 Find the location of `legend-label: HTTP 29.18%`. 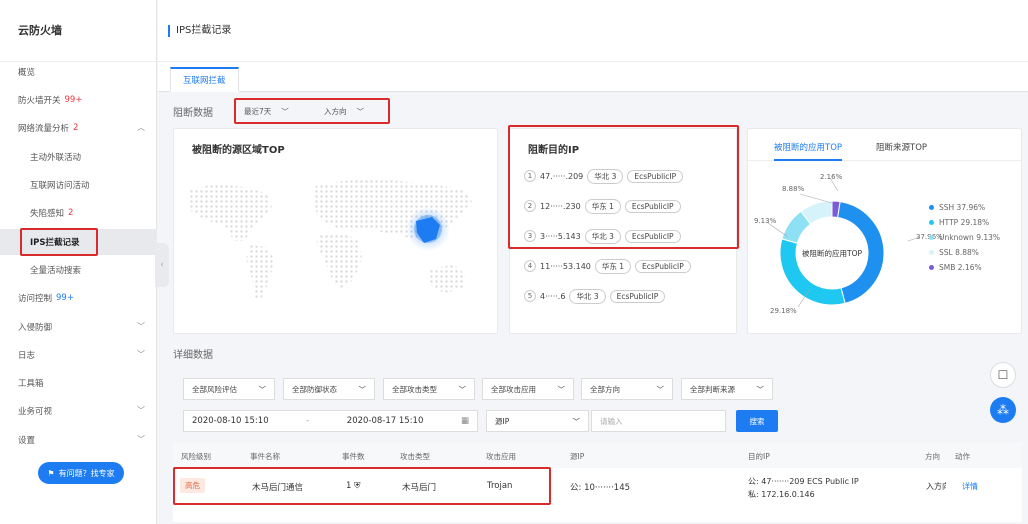

legend-label: HTTP 29.18% is located at coordinates (964, 222).